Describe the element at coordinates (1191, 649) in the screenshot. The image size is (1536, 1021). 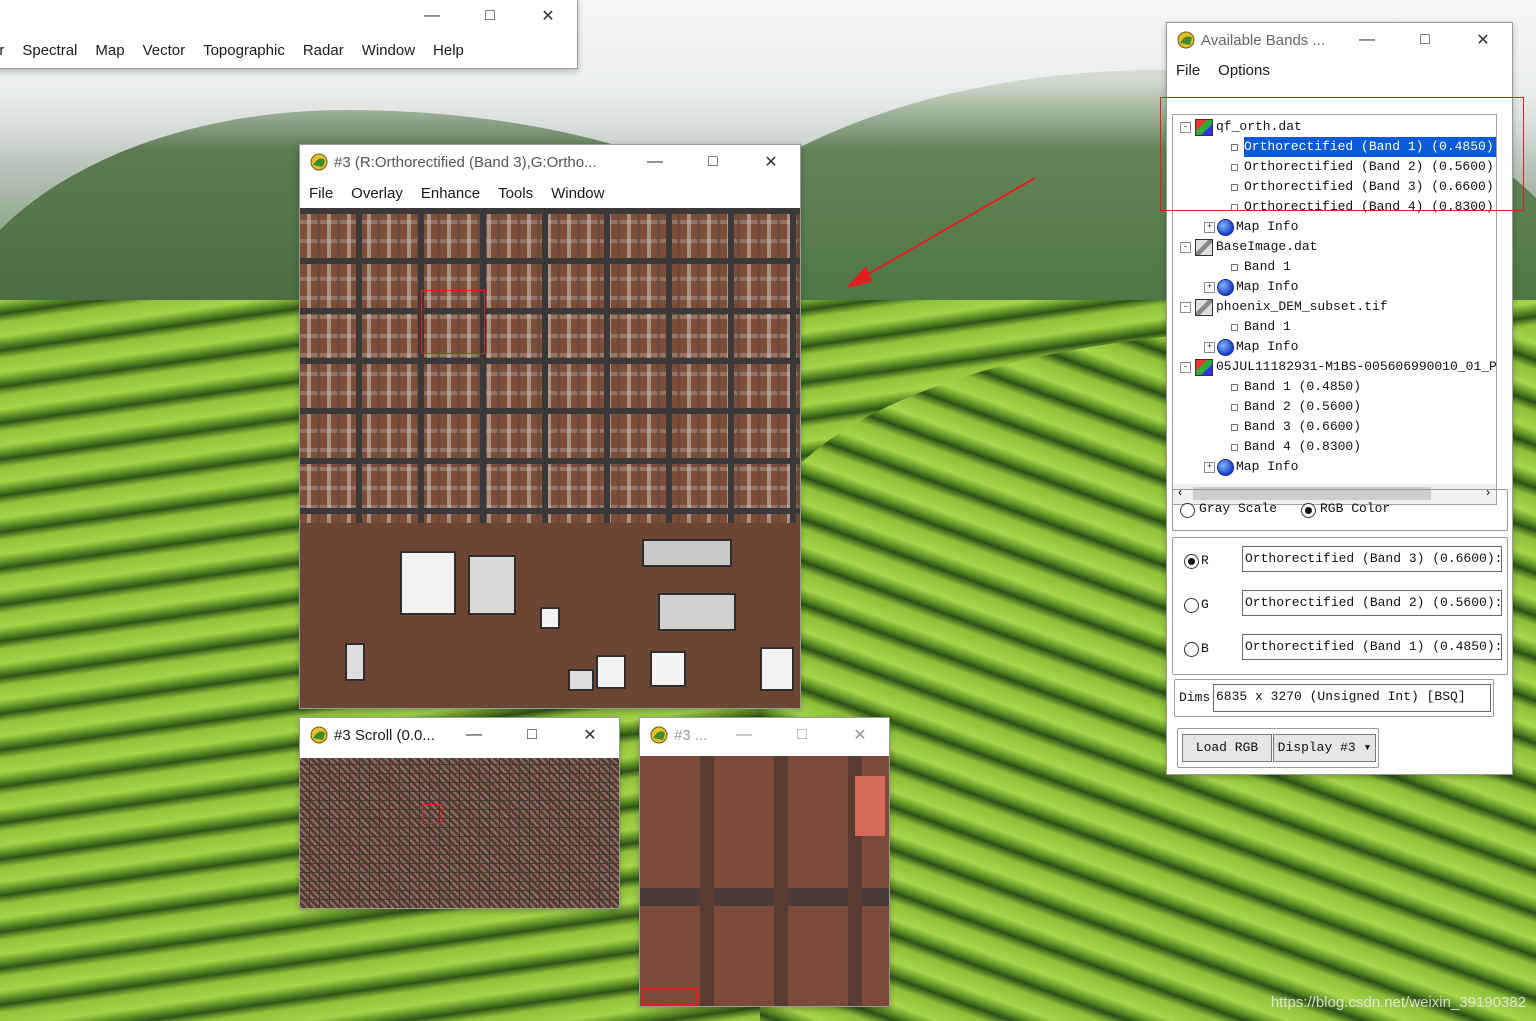
I see `blue-channel-radio` at that location.